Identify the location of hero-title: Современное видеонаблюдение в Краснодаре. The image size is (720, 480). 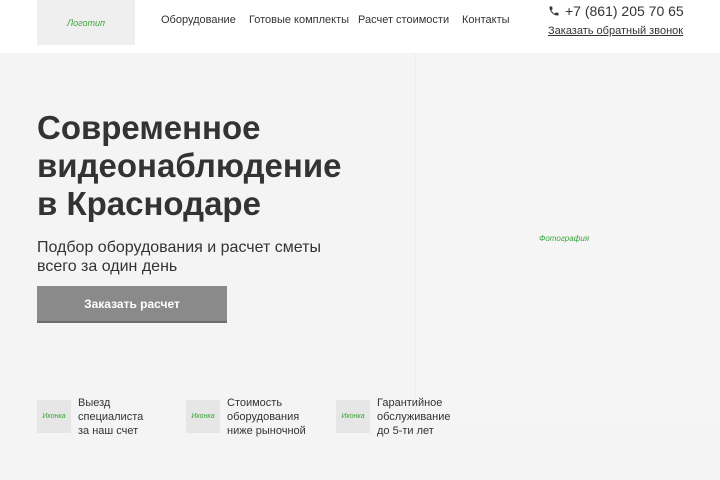
(189, 166).